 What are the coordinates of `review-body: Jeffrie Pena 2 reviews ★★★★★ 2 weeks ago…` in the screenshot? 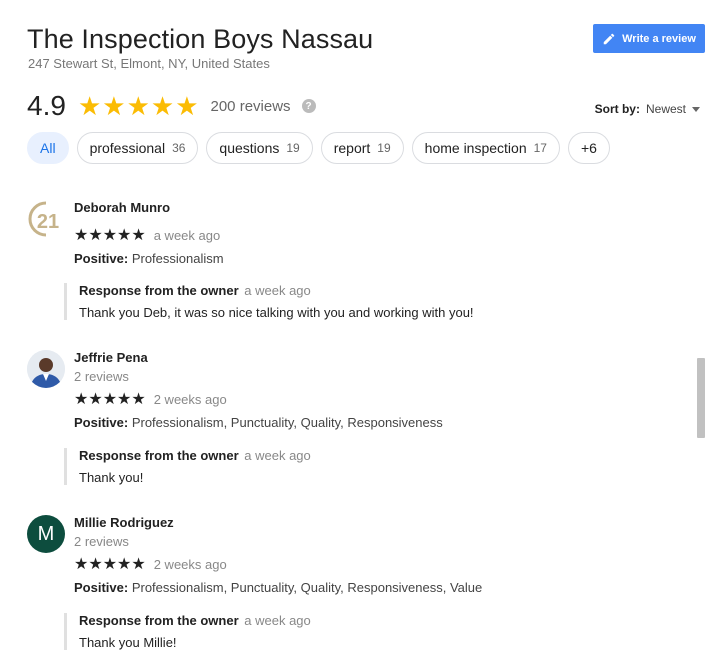 It's located at (384, 390).